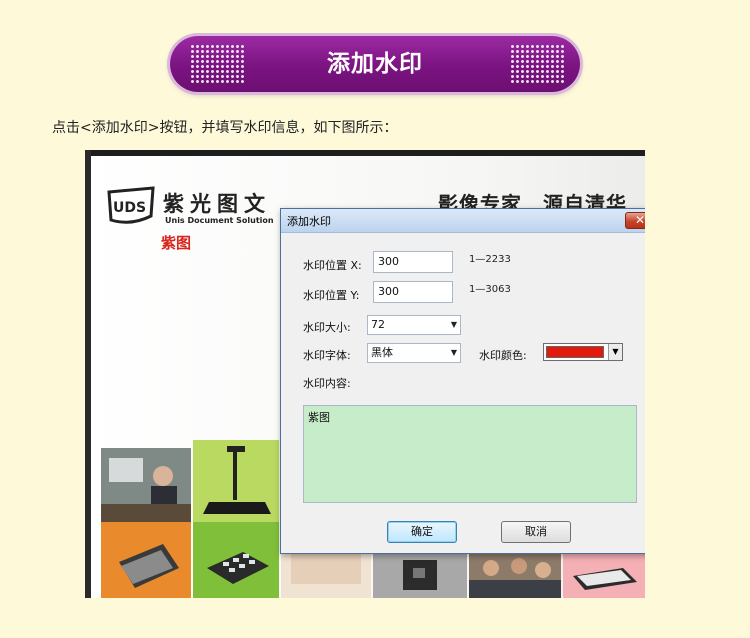  I want to click on pos-y-input: 300, so click(413, 292).